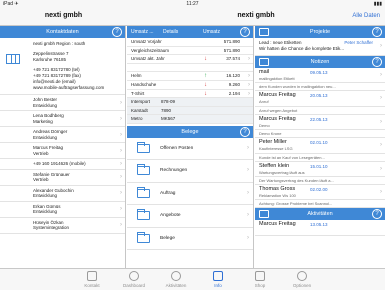  I want to click on product-row: Handschuhe ↓ 9.260 ›, so click(190, 85).